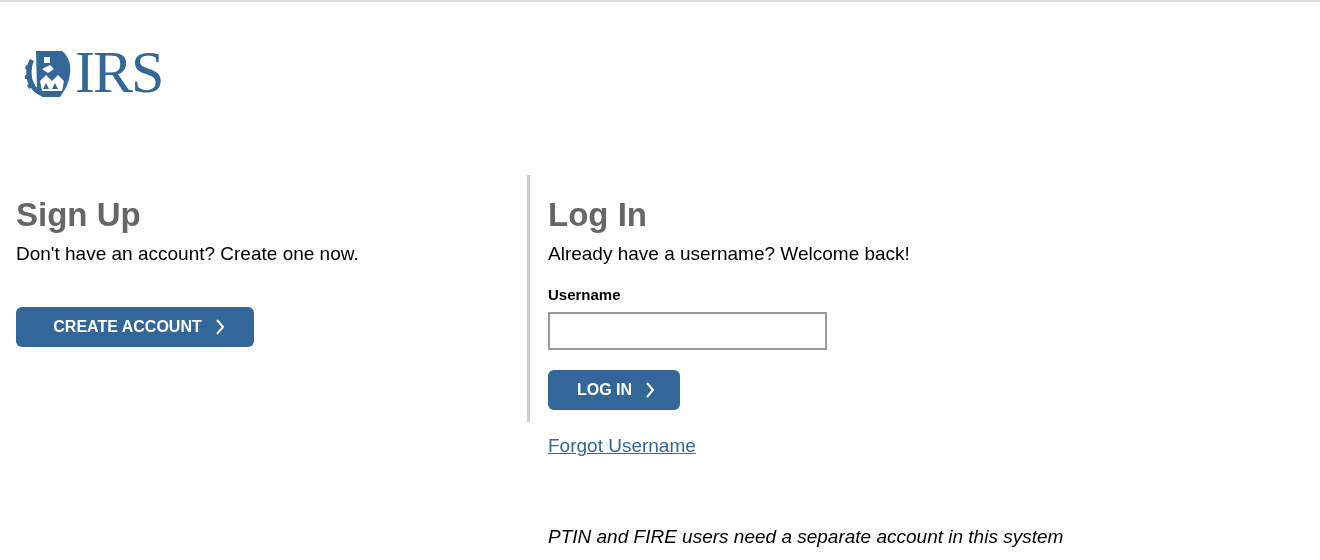 The width and height of the screenshot is (1320, 560). I want to click on note-text: PTIN and FIRE users need a separate account in this system, so click(806, 536).